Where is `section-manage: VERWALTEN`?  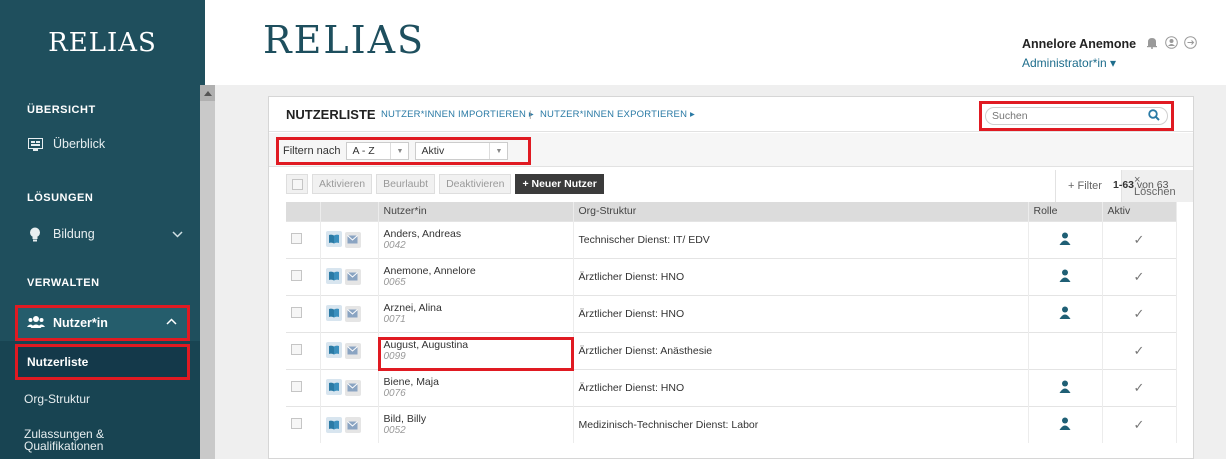
section-manage: VERWALTEN is located at coordinates (63, 283).